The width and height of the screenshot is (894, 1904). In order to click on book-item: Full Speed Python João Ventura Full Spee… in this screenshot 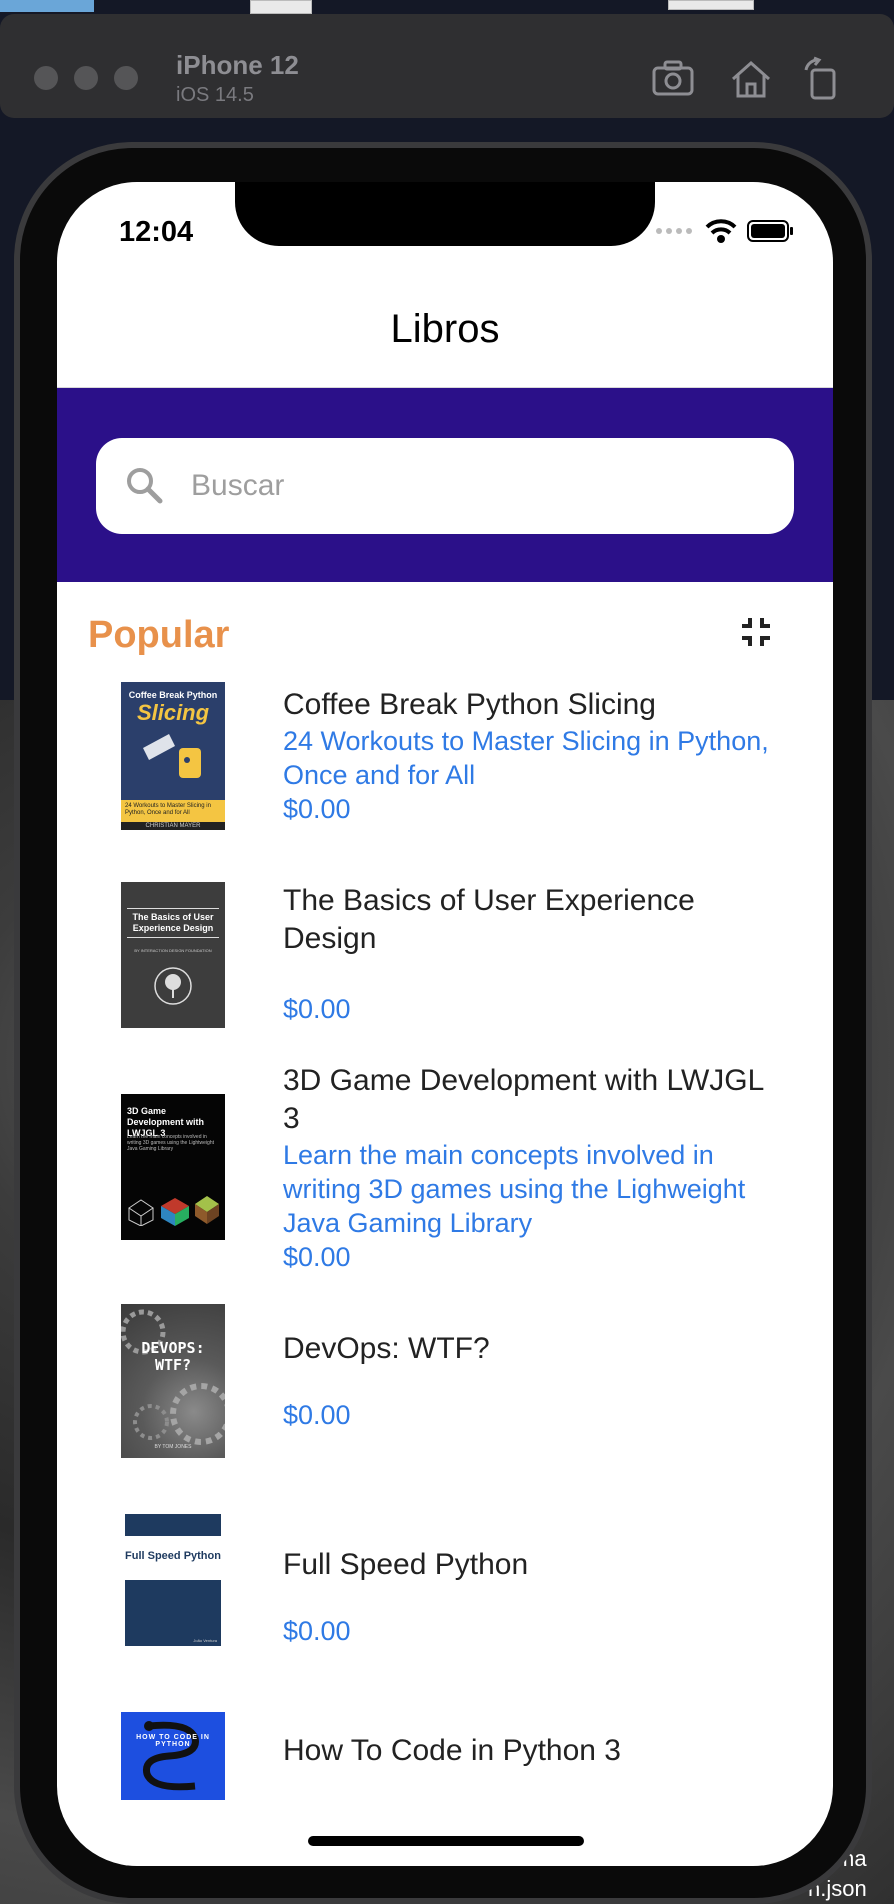, I will do `click(445, 1594)`.